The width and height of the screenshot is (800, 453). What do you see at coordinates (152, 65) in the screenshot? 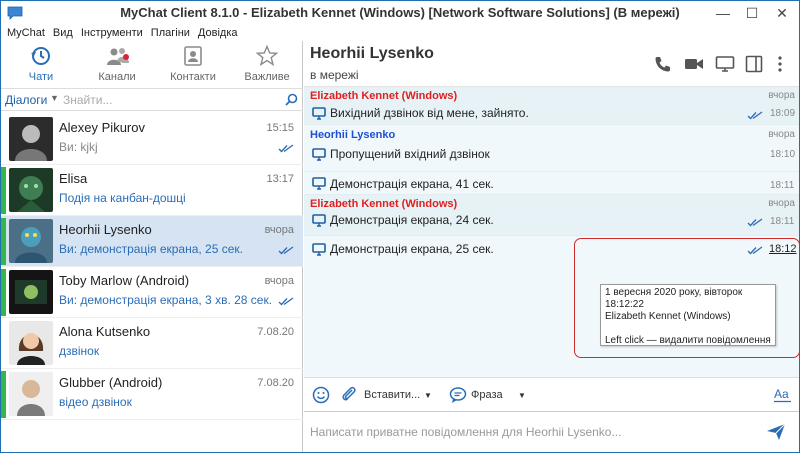
I see `nav-tabs: Чати Канали Контакти Важливе` at bounding box center [152, 65].